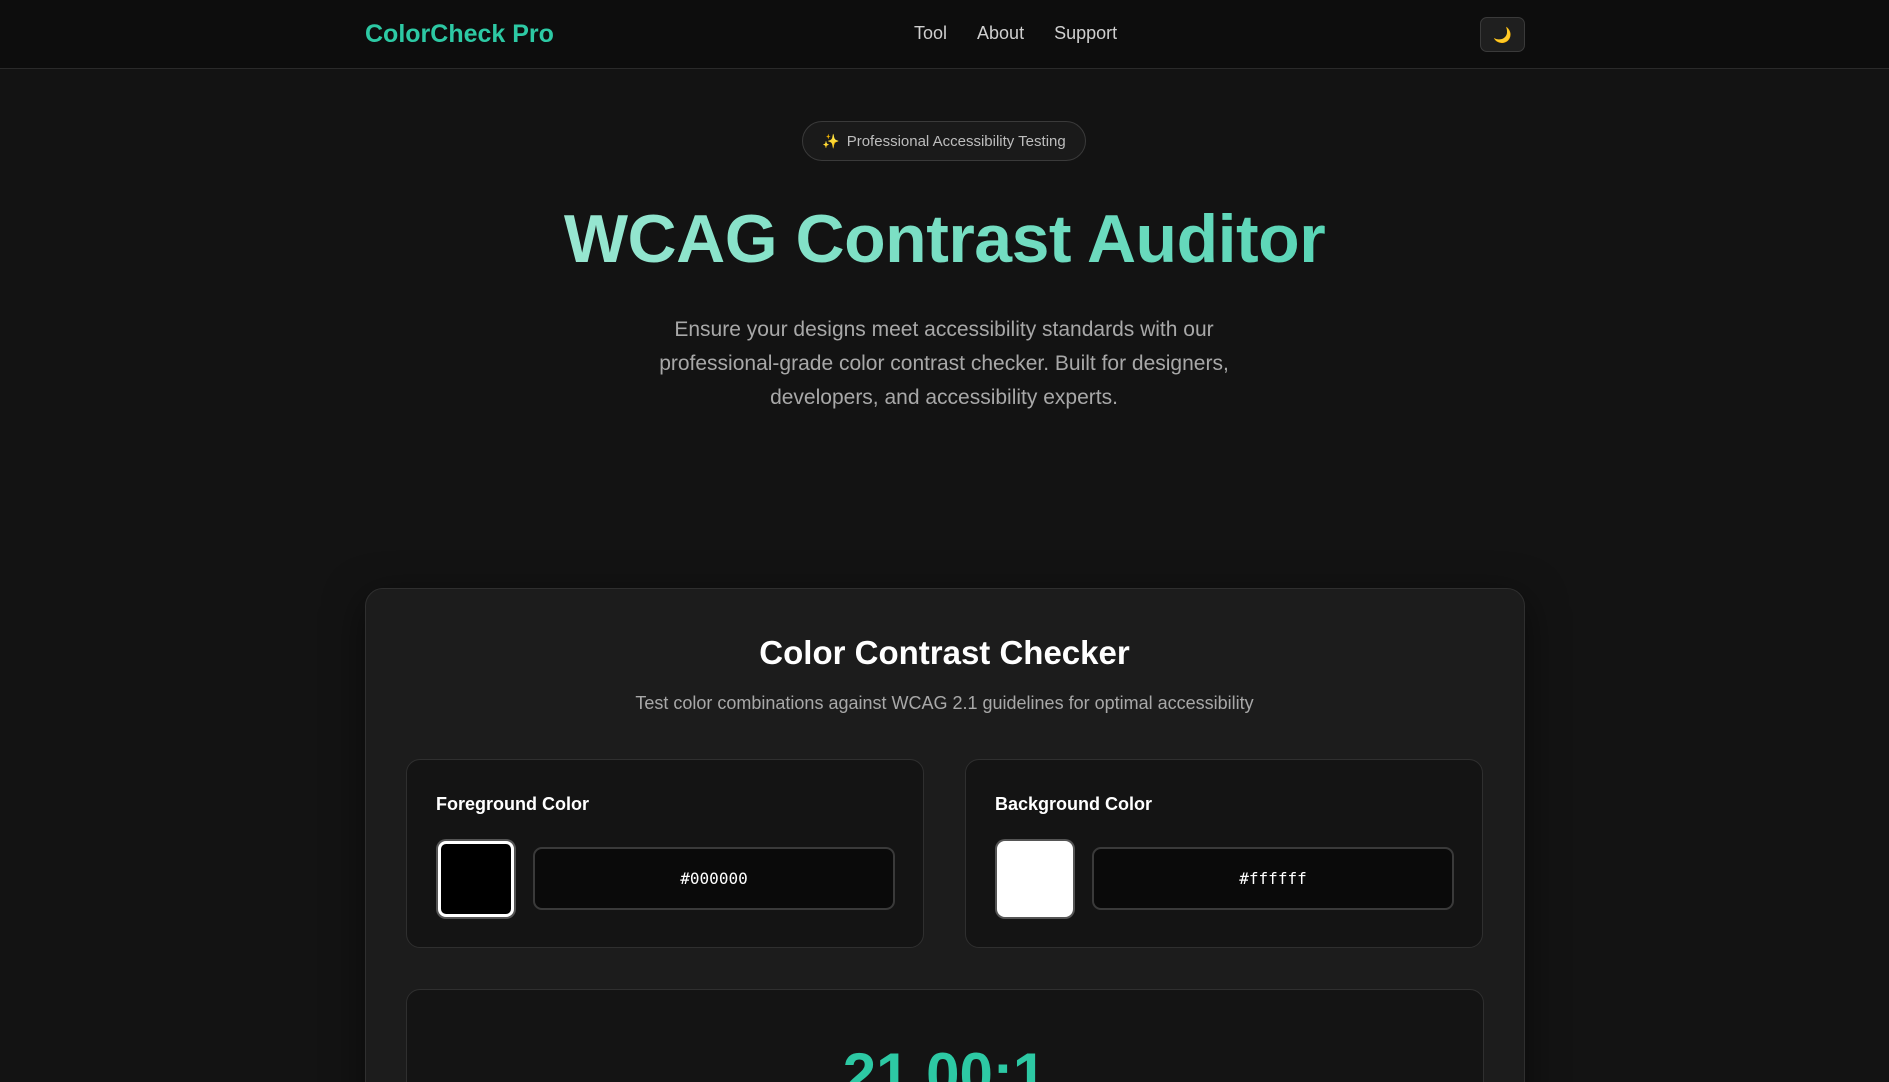  I want to click on background-hex-input, so click(1273, 878).